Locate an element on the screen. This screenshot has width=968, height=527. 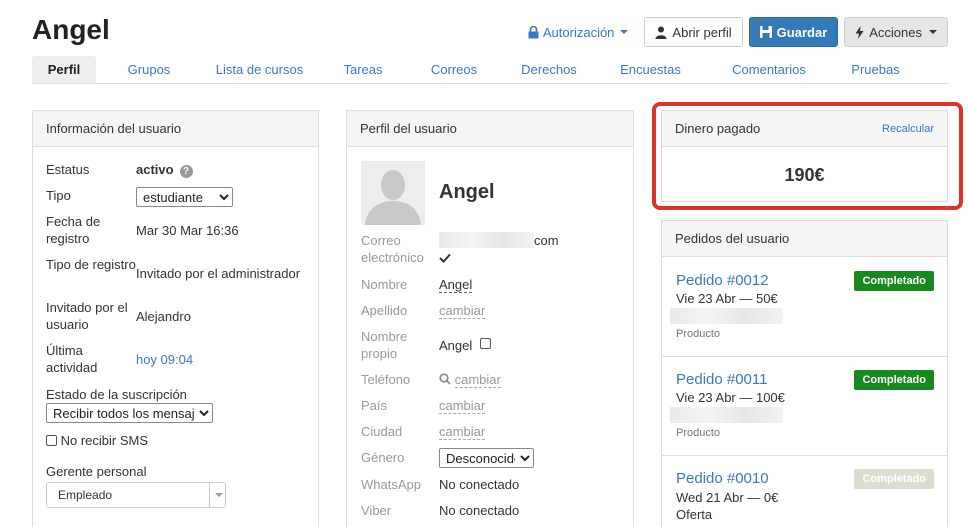
email-label: Correo electrónico is located at coordinates (392, 249).